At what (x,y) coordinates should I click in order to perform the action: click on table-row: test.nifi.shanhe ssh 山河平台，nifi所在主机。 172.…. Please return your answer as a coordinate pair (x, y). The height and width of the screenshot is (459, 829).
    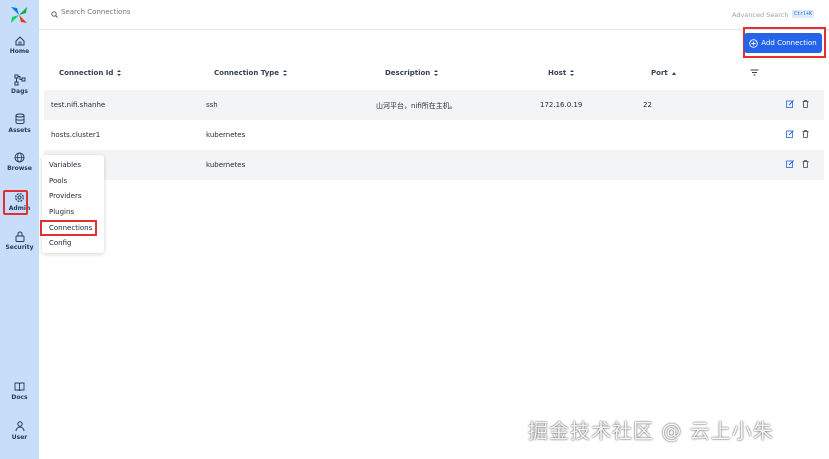
    Looking at the image, I should click on (434, 105).